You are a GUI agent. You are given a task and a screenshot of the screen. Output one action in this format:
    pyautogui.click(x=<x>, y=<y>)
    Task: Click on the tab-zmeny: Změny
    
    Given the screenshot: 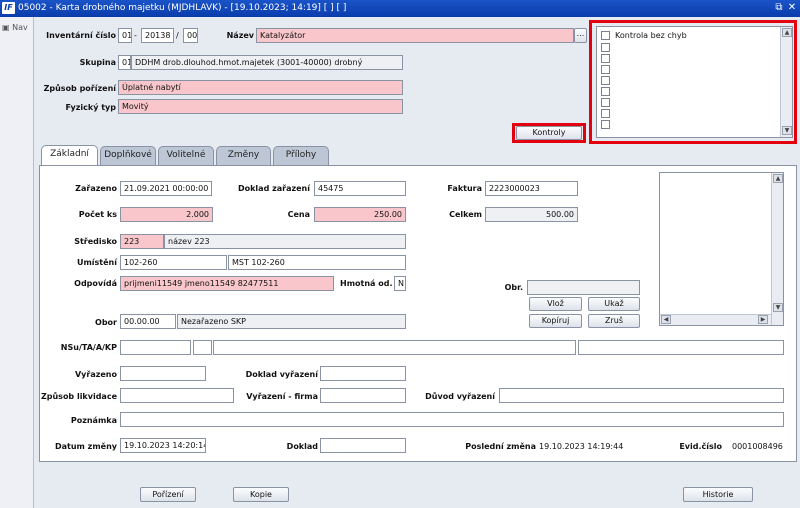 What is the action you would take?
    pyautogui.click(x=243, y=155)
    